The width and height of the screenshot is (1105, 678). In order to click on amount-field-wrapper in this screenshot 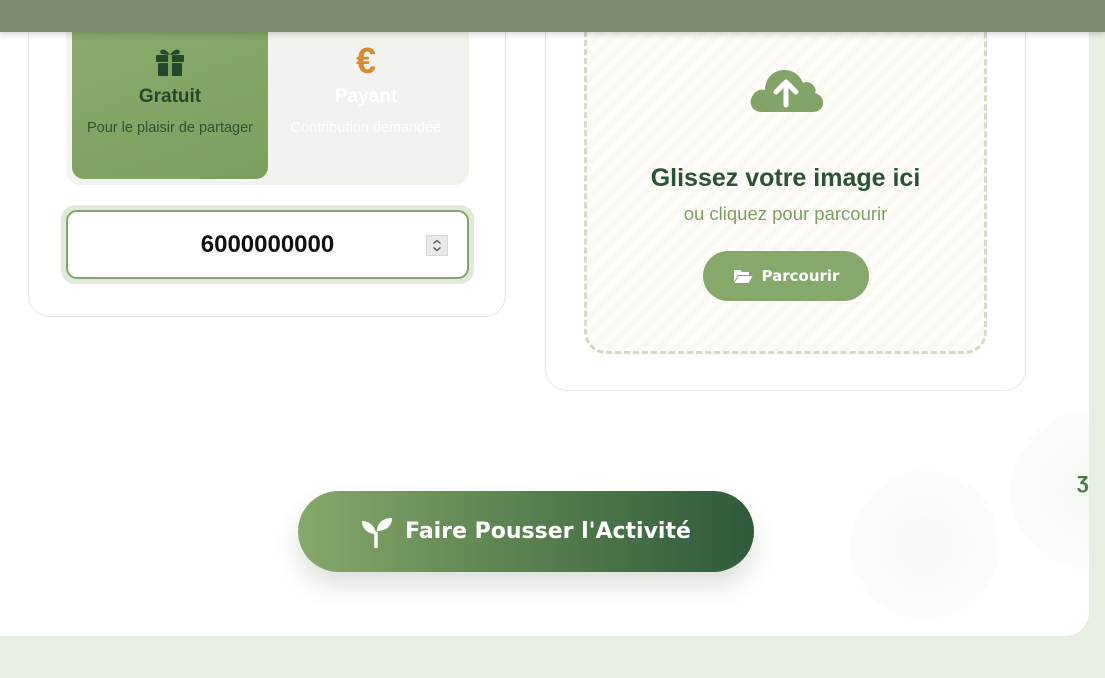, I will do `click(267, 244)`.